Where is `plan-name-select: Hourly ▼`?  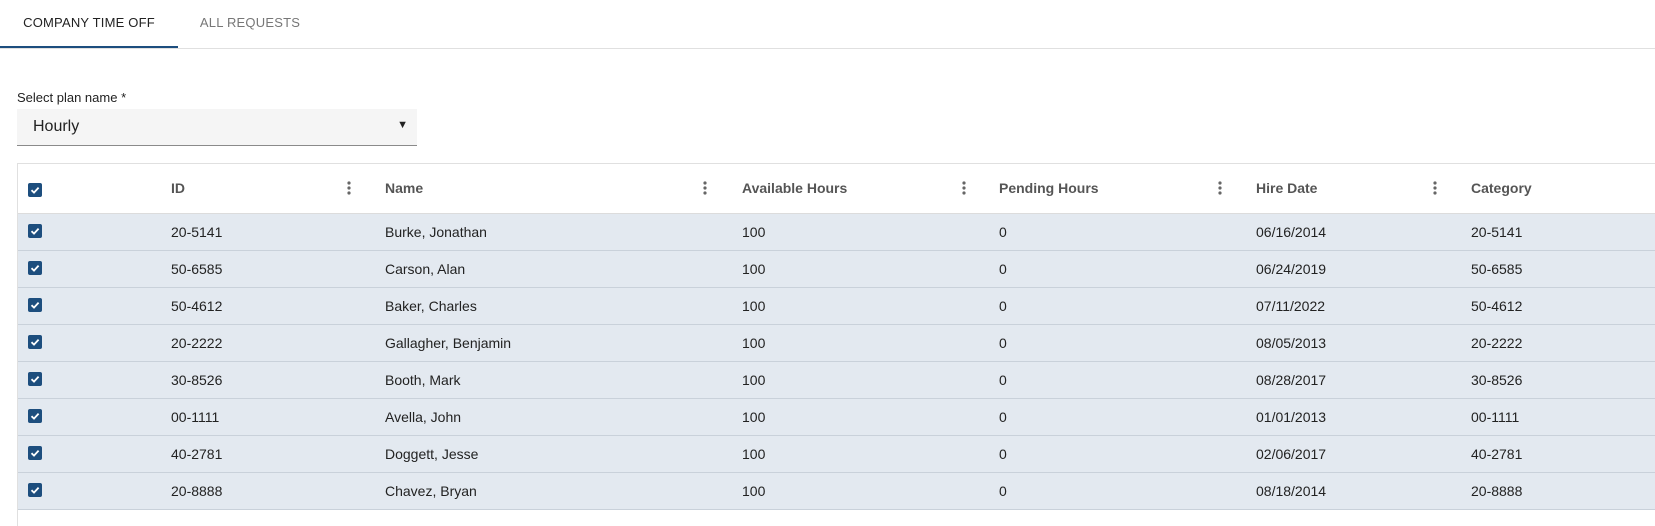
plan-name-select: Hourly ▼ is located at coordinates (217, 127).